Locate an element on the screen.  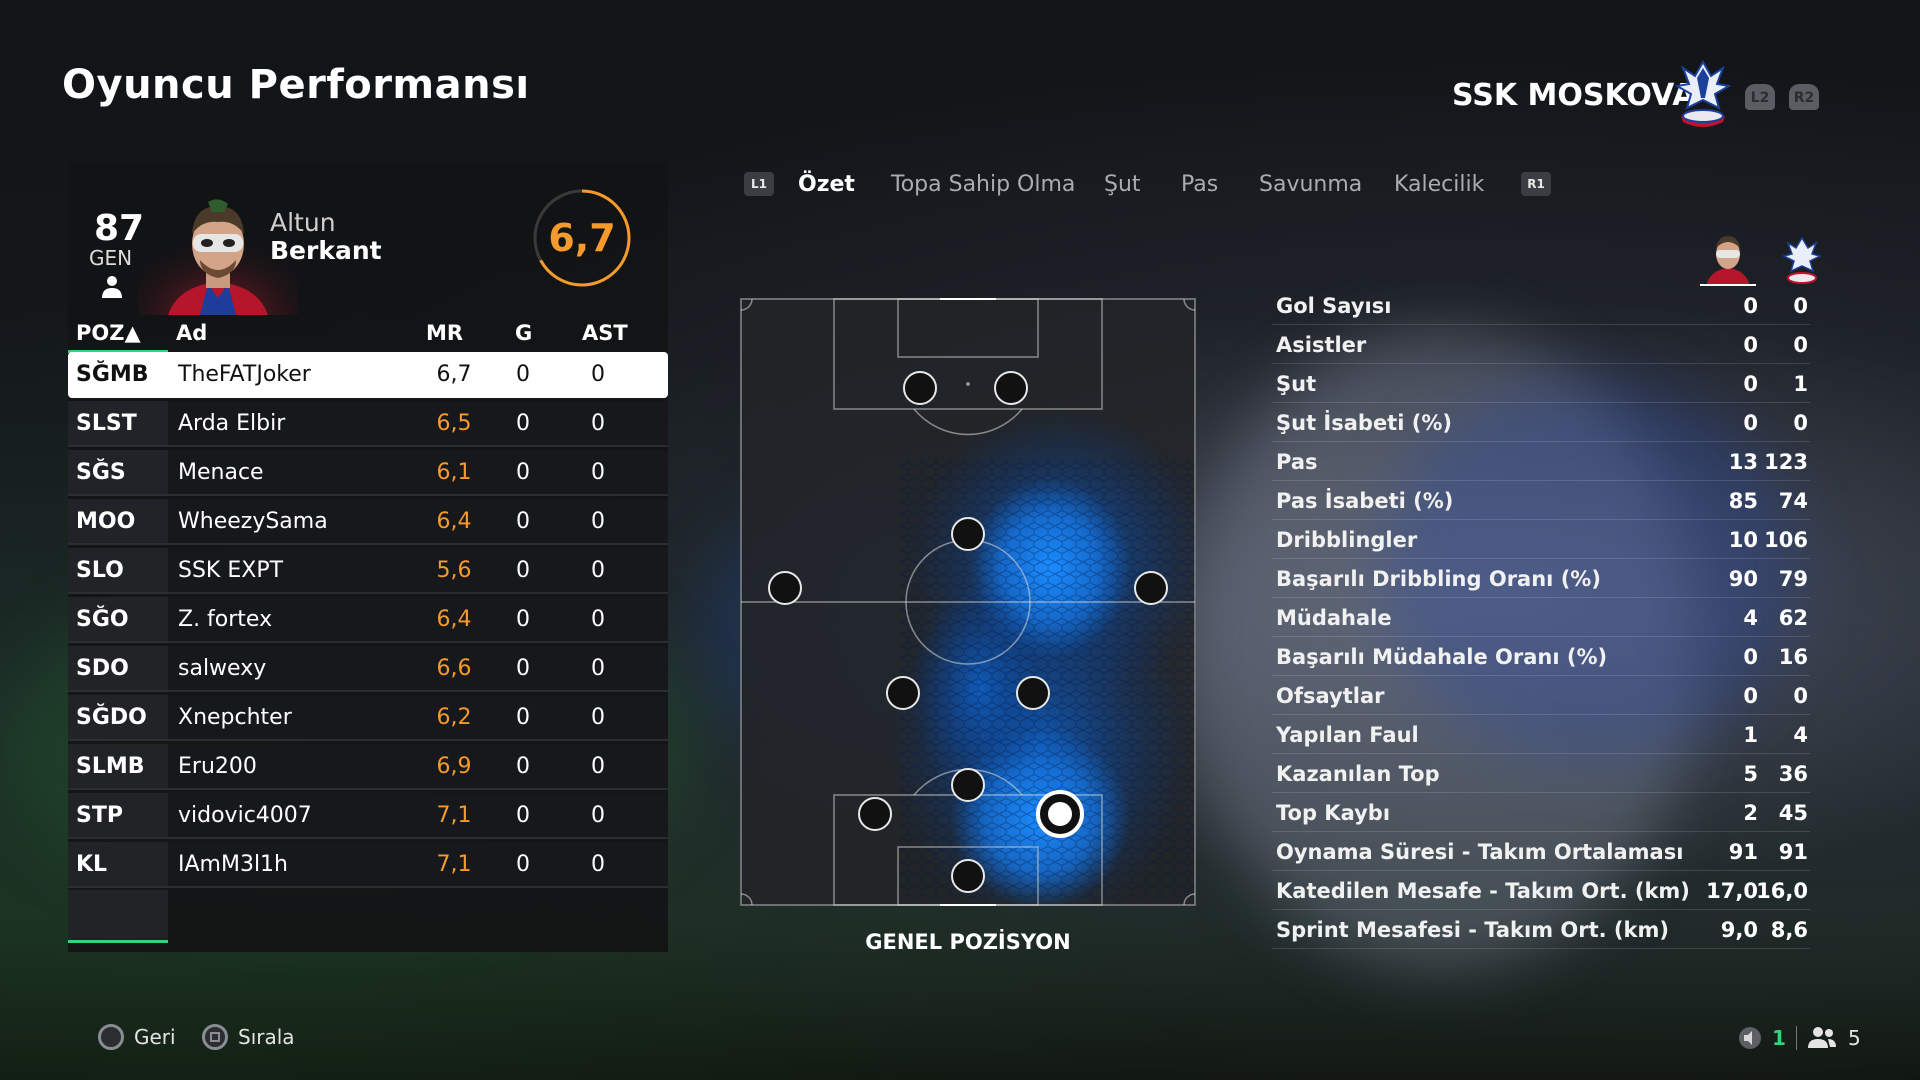
person-icon is located at coordinates (112, 287).